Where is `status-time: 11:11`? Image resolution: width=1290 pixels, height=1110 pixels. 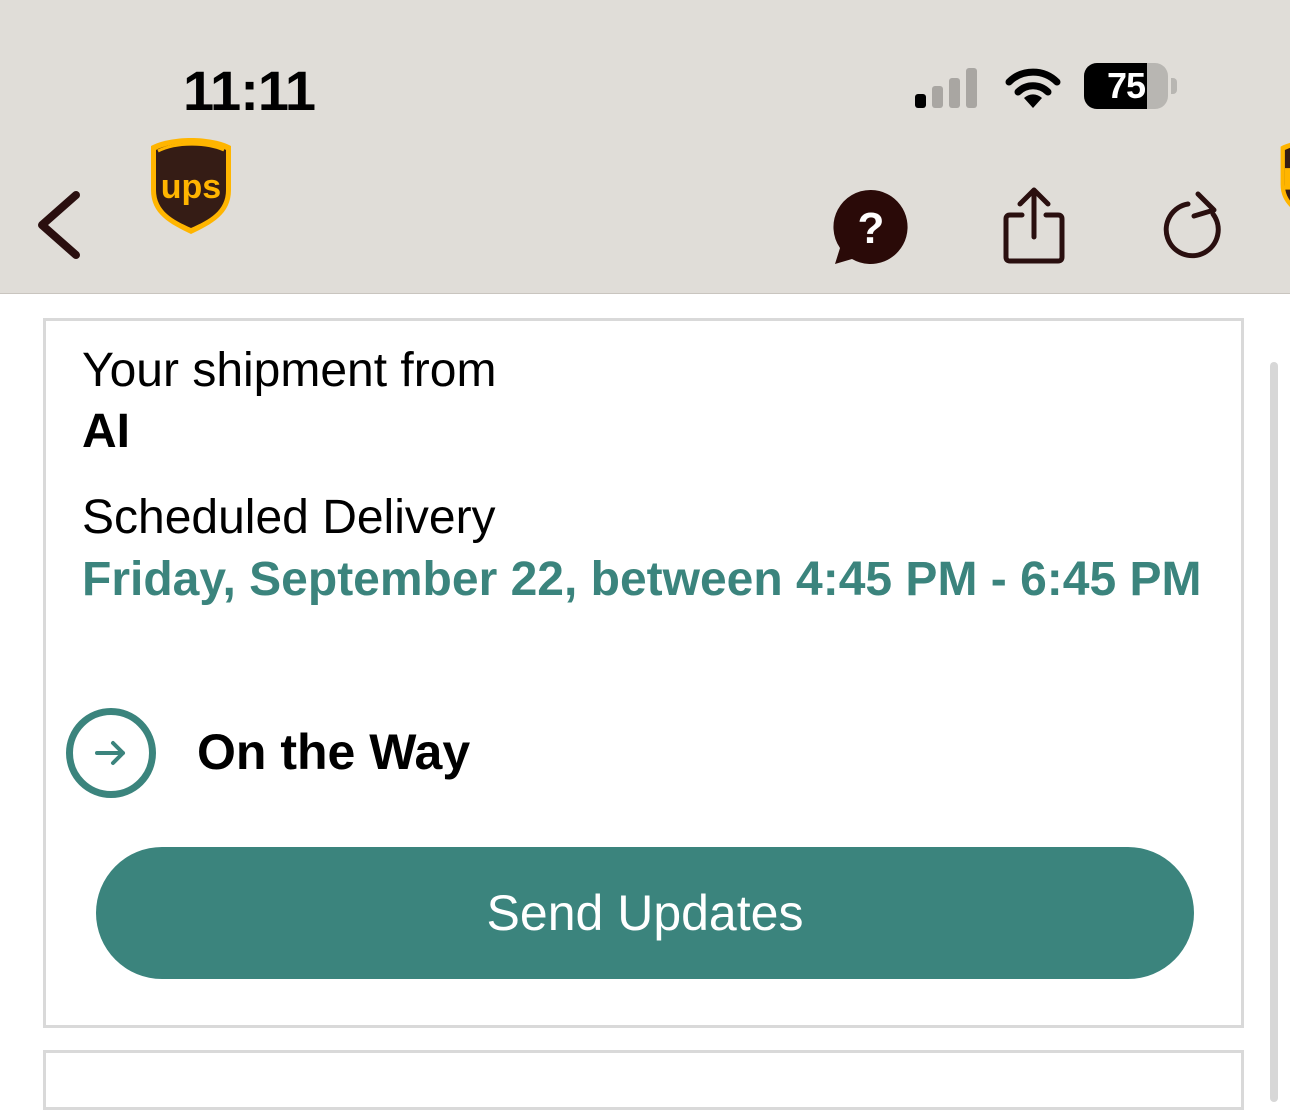 status-time: 11:11 is located at coordinates (249, 90).